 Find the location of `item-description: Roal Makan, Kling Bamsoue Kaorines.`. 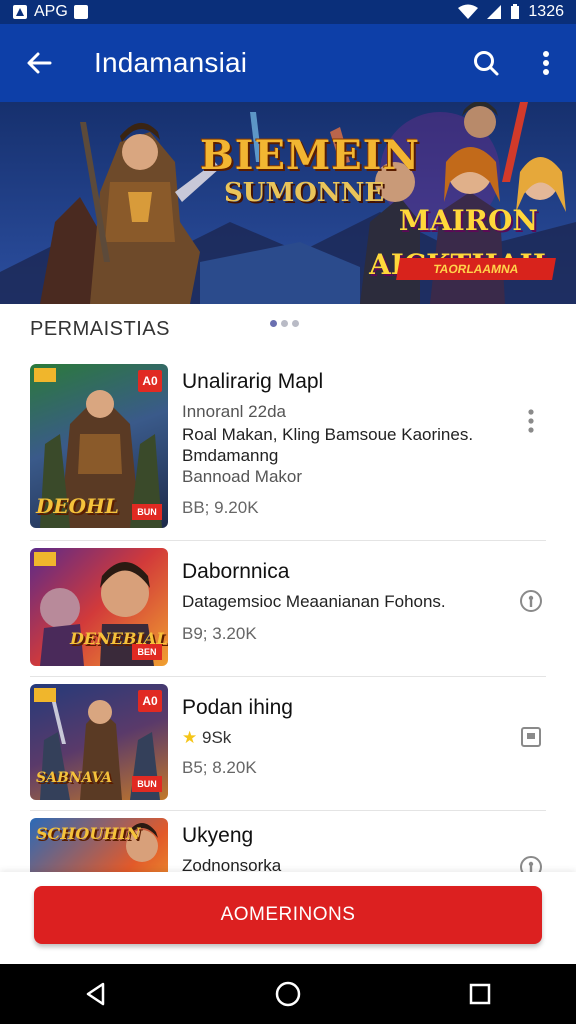

item-description: Roal Makan, Kling Bamsoue Kaorines. is located at coordinates (328, 434).